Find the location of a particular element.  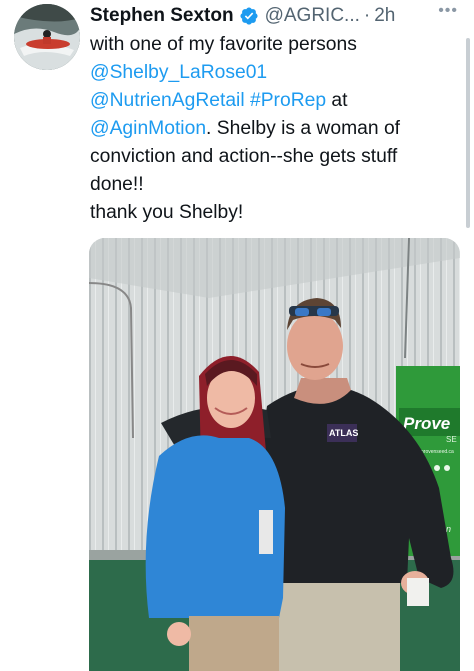

hashtag-link: #ProRep is located at coordinates (288, 100).